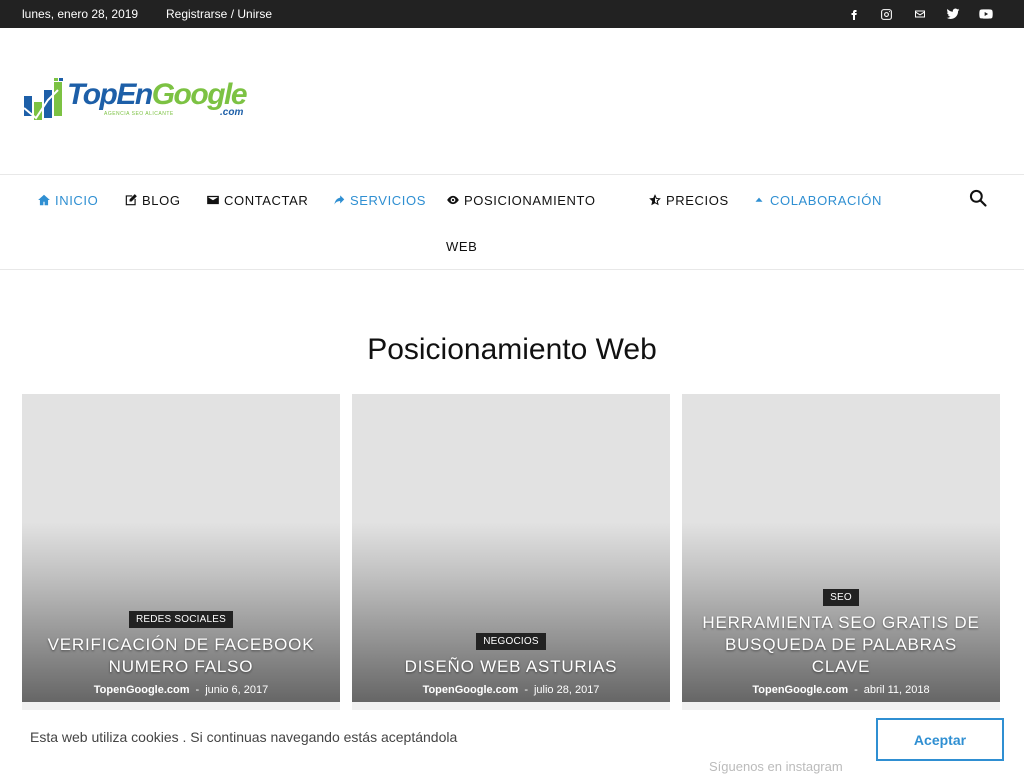 This screenshot has width=1024, height=774. What do you see at coordinates (688, 200) in the screenshot?
I see `nav-item-precios: PRECIOS` at bounding box center [688, 200].